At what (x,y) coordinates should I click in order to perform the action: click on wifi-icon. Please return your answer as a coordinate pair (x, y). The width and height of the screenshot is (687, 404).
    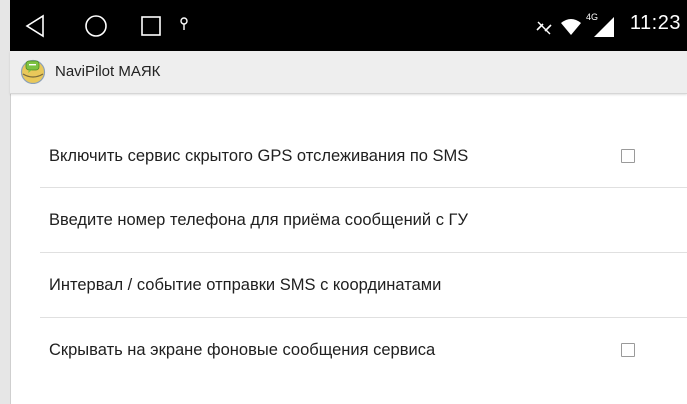
    Looking at the image, I should click on (571, 27).